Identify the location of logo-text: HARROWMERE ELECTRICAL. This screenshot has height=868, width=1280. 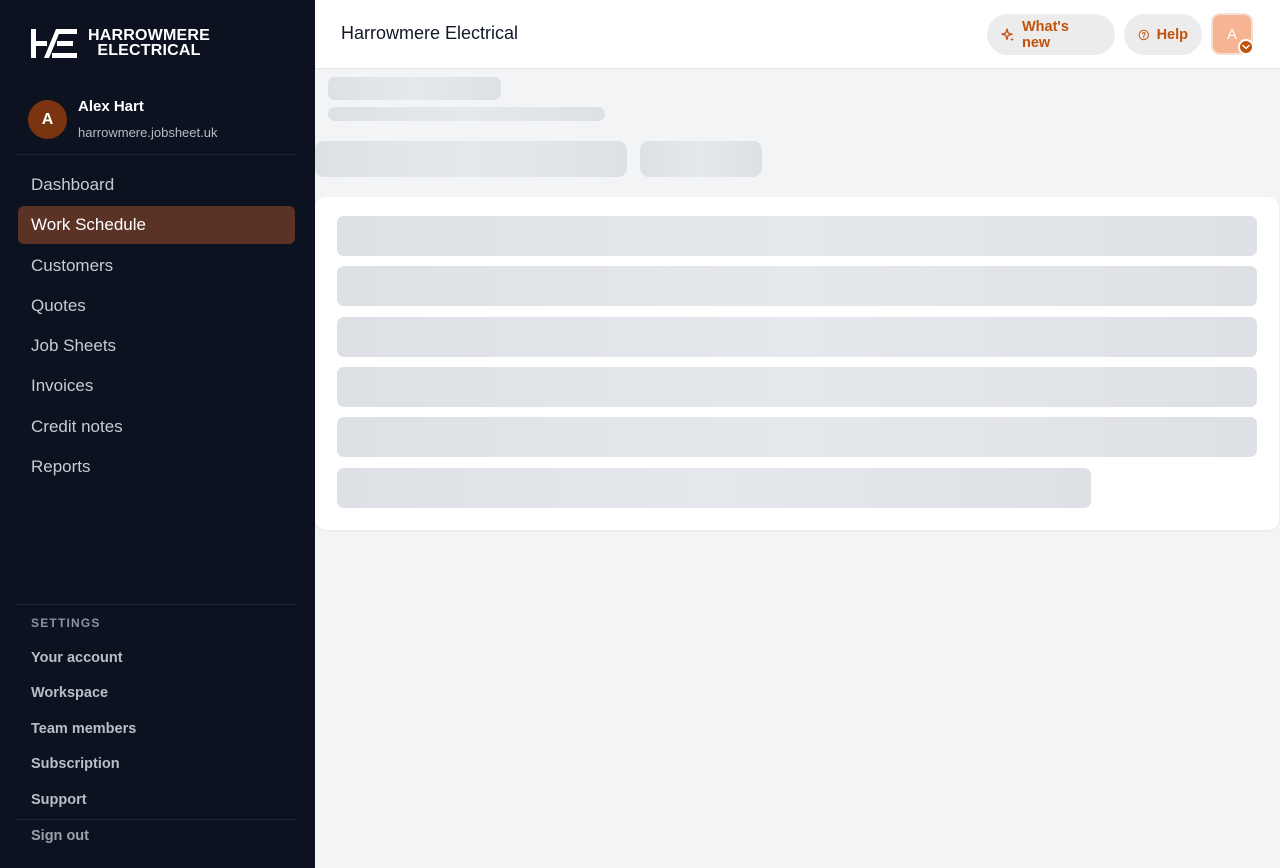
(149, 43).